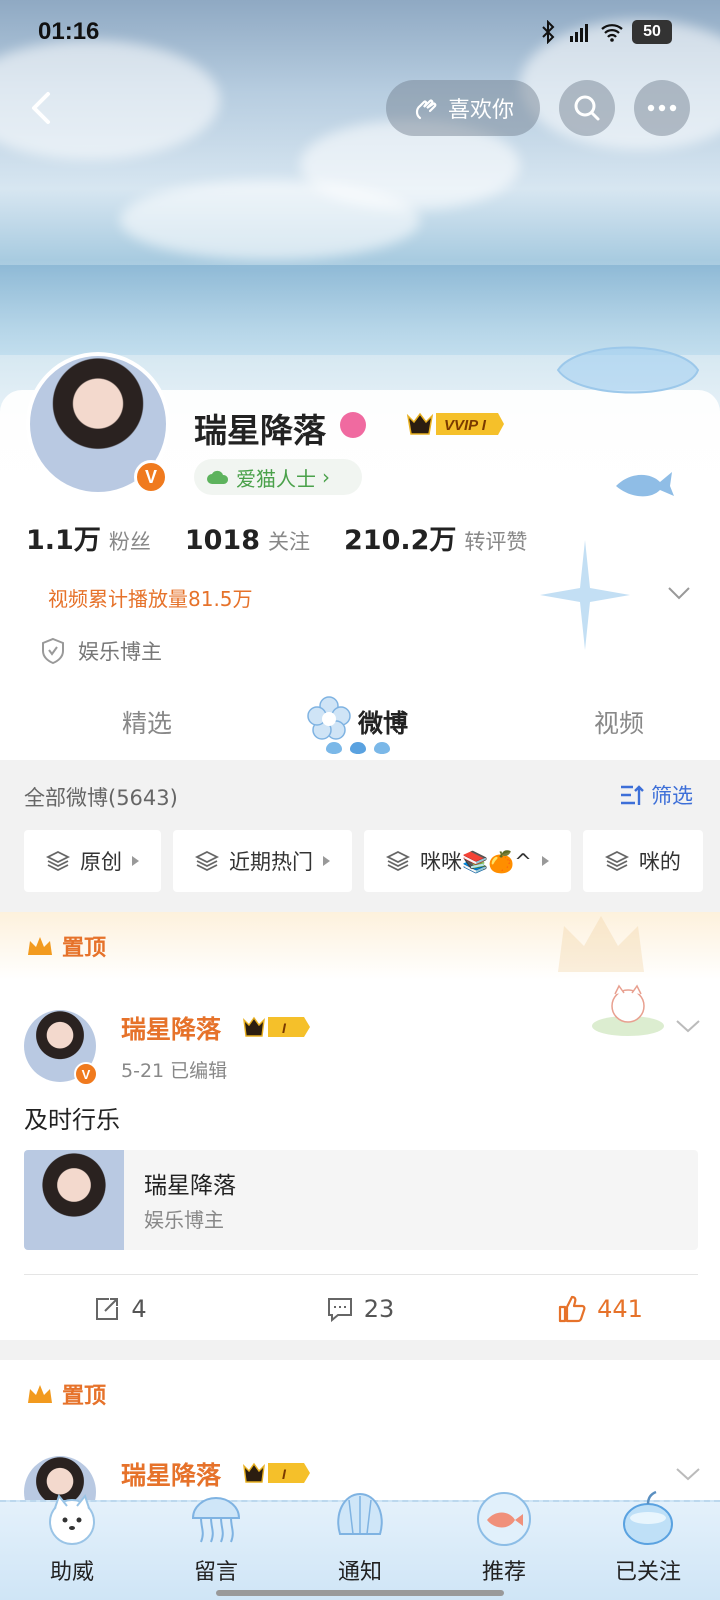  I want to click on interest-tag: 爱猫人士 ›, so click(278, 477).